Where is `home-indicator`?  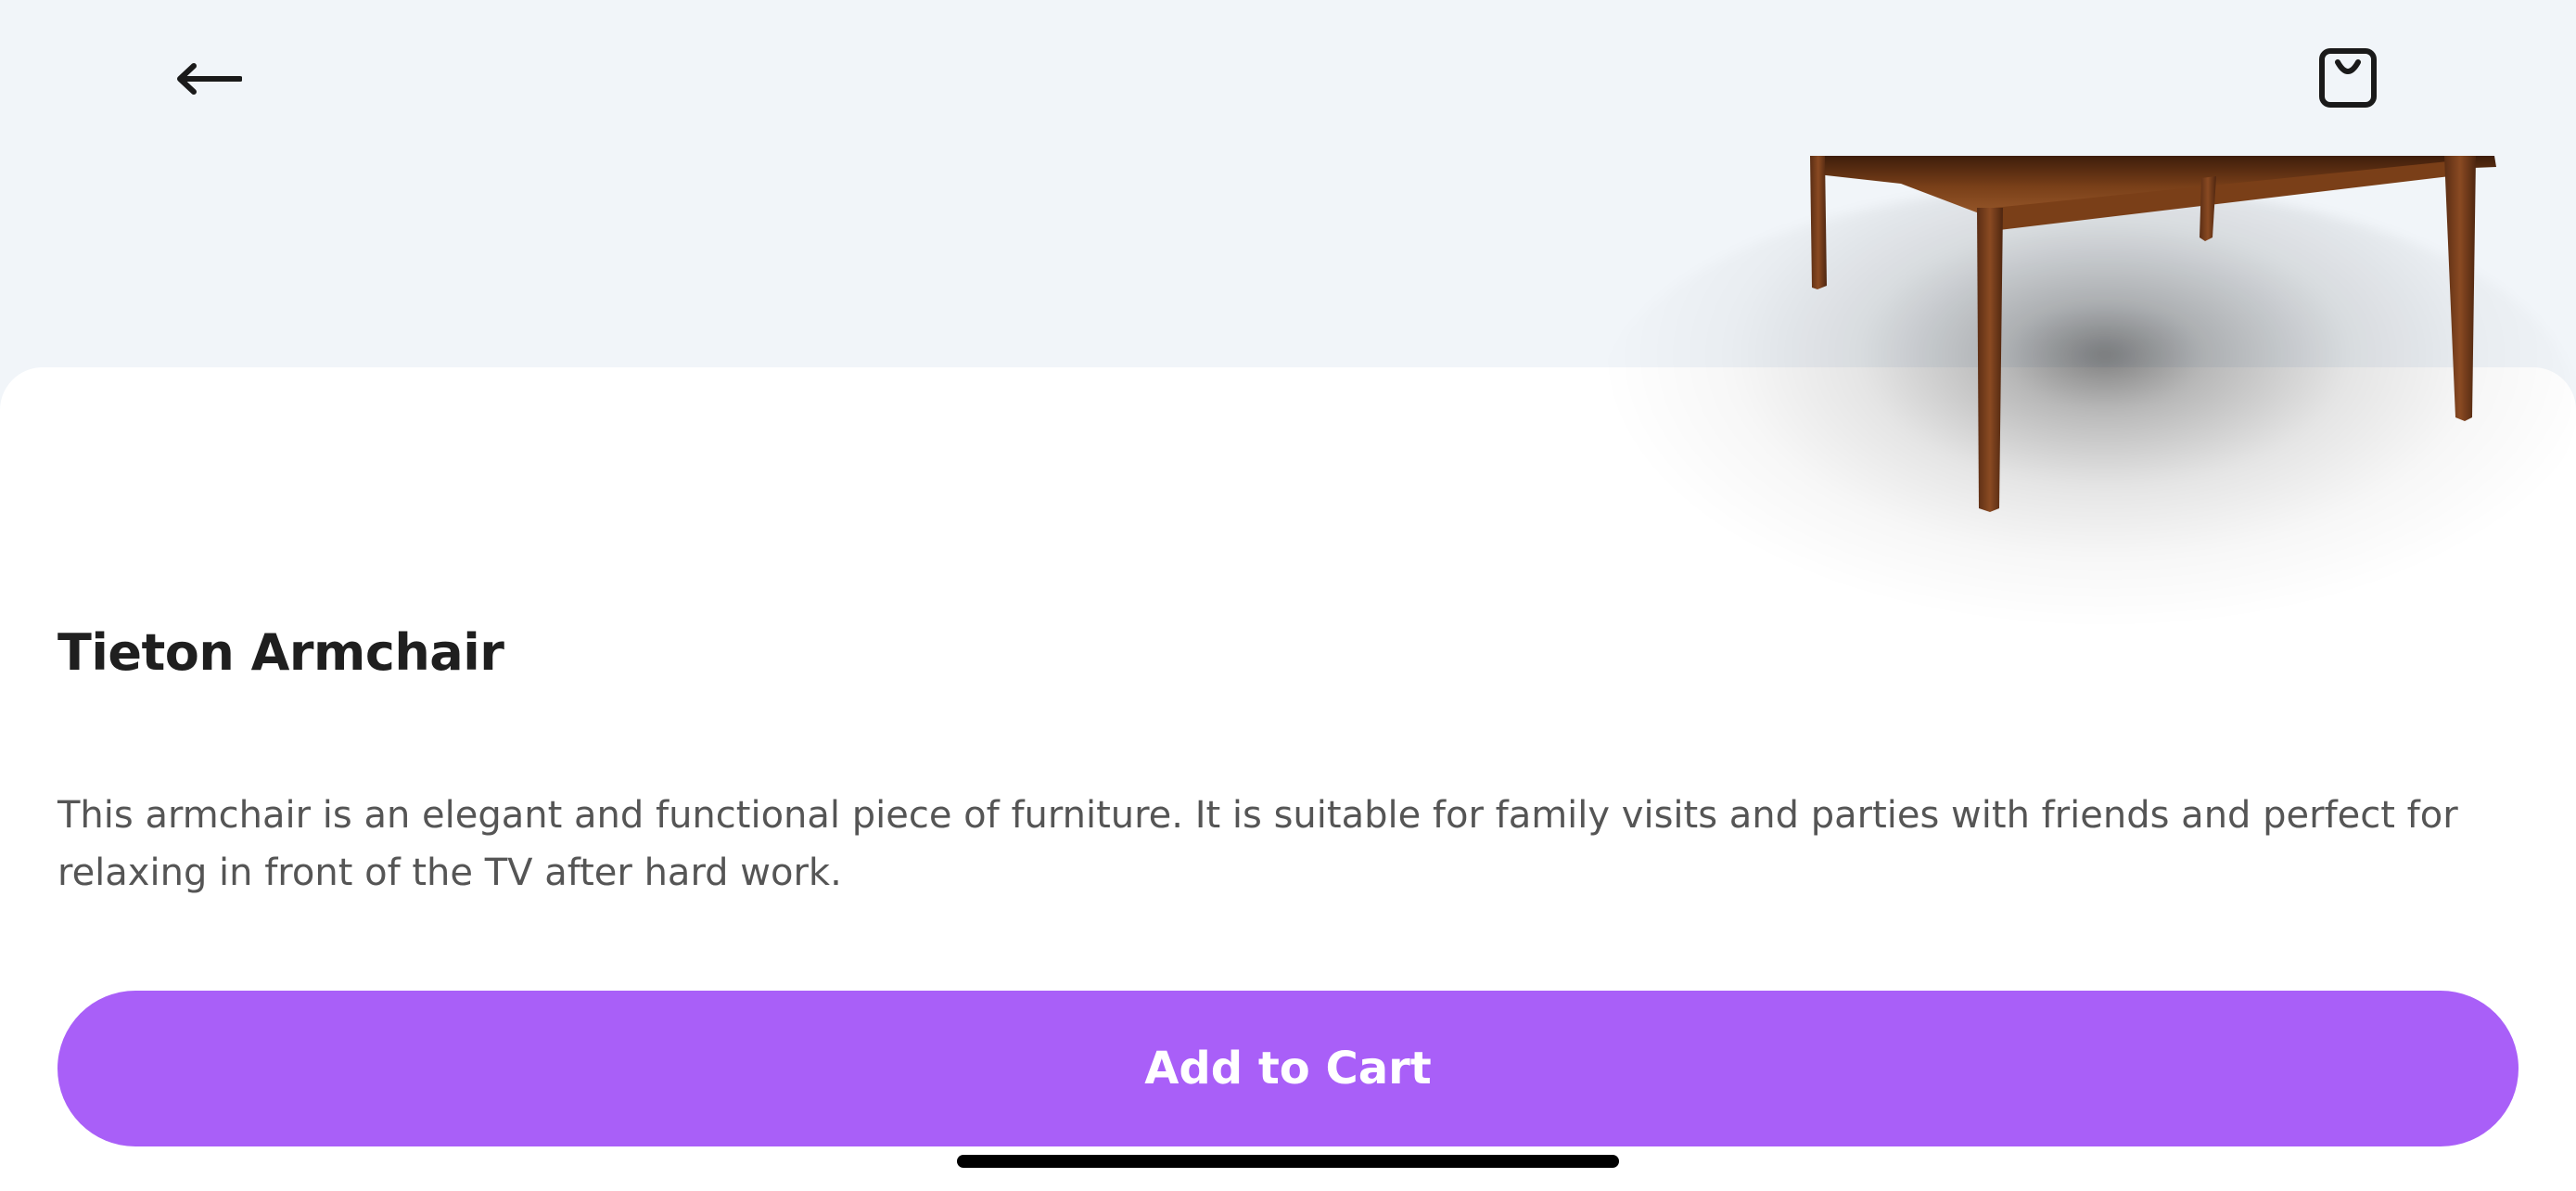
home-indicator is located at coordinates (1288, 1162).